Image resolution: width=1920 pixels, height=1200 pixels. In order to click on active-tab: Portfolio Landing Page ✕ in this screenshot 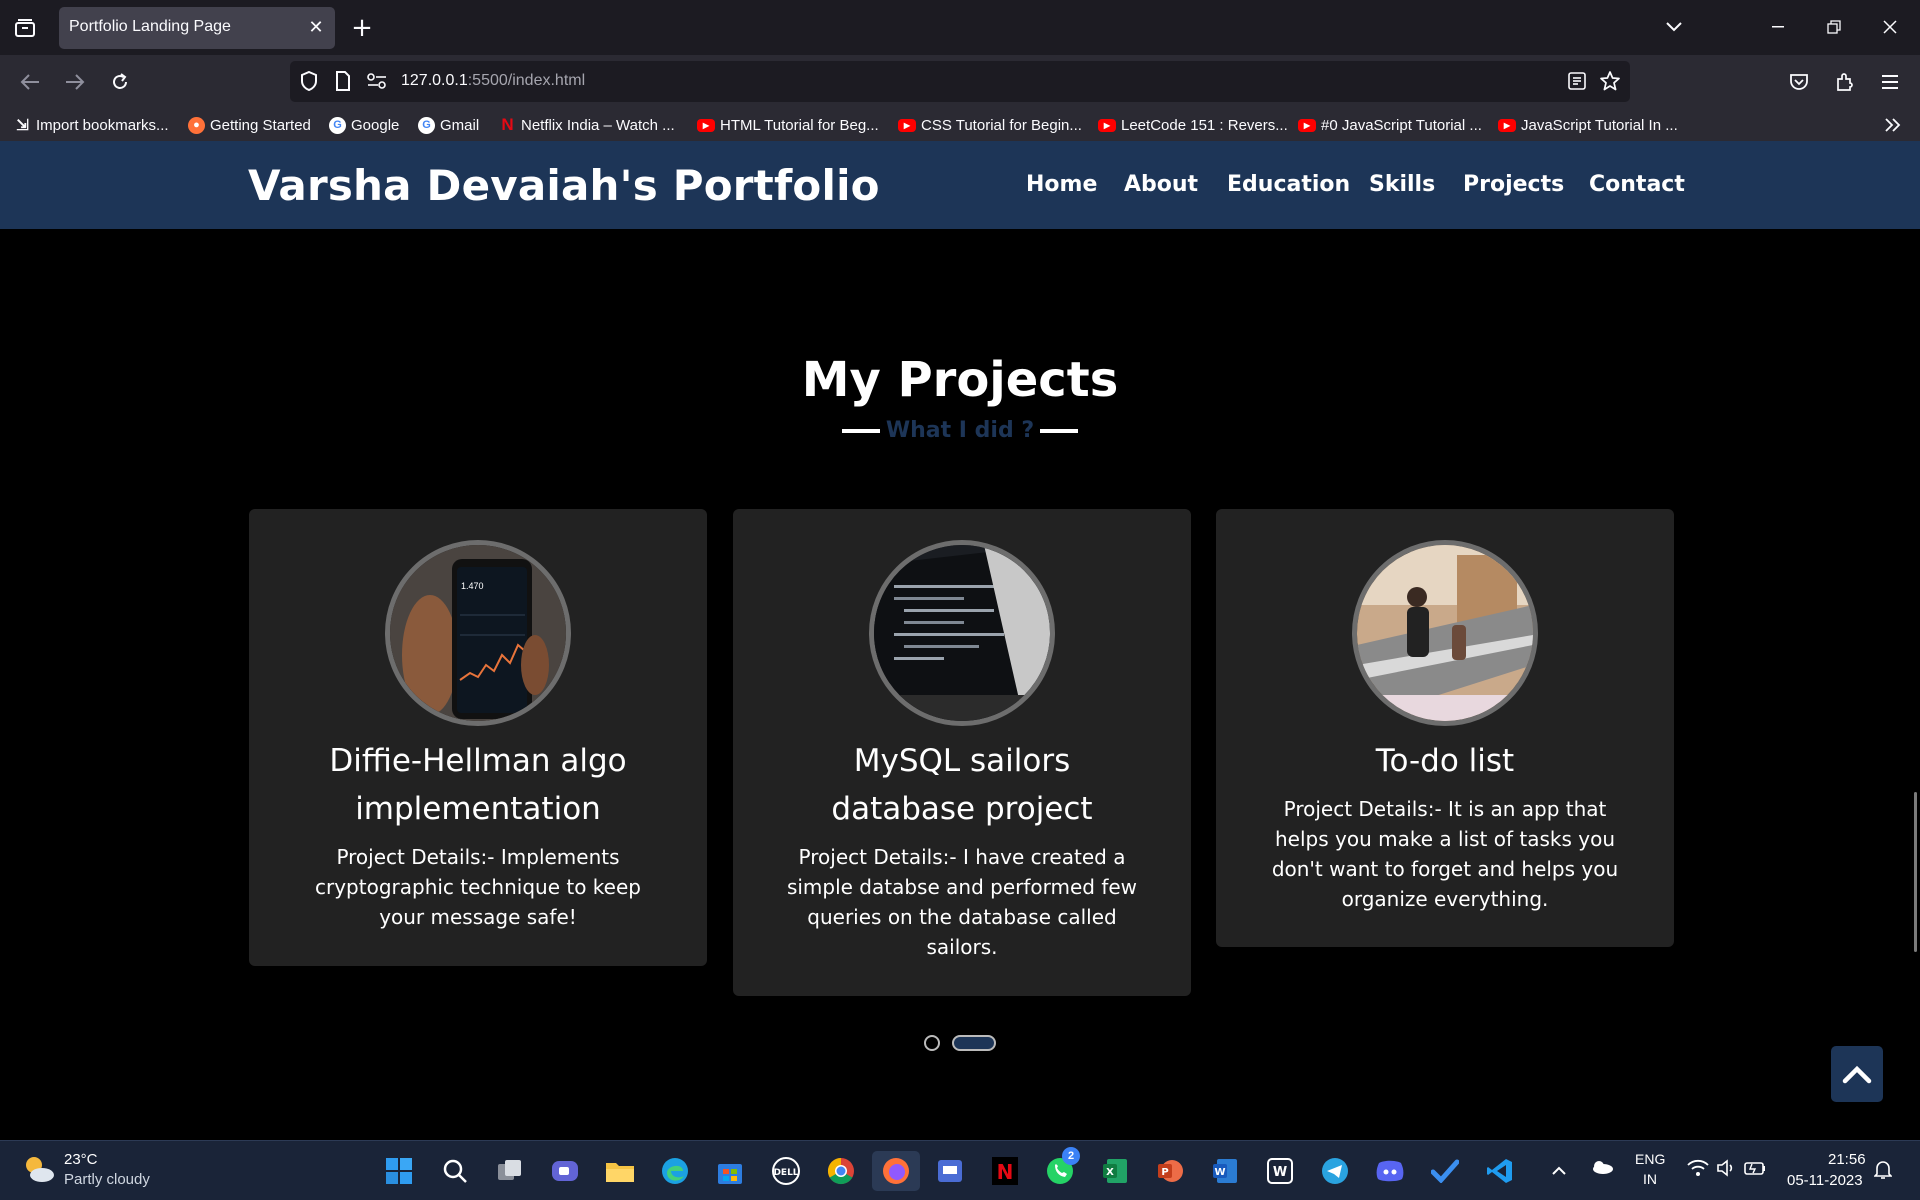, I will do `click(197, 28)`.